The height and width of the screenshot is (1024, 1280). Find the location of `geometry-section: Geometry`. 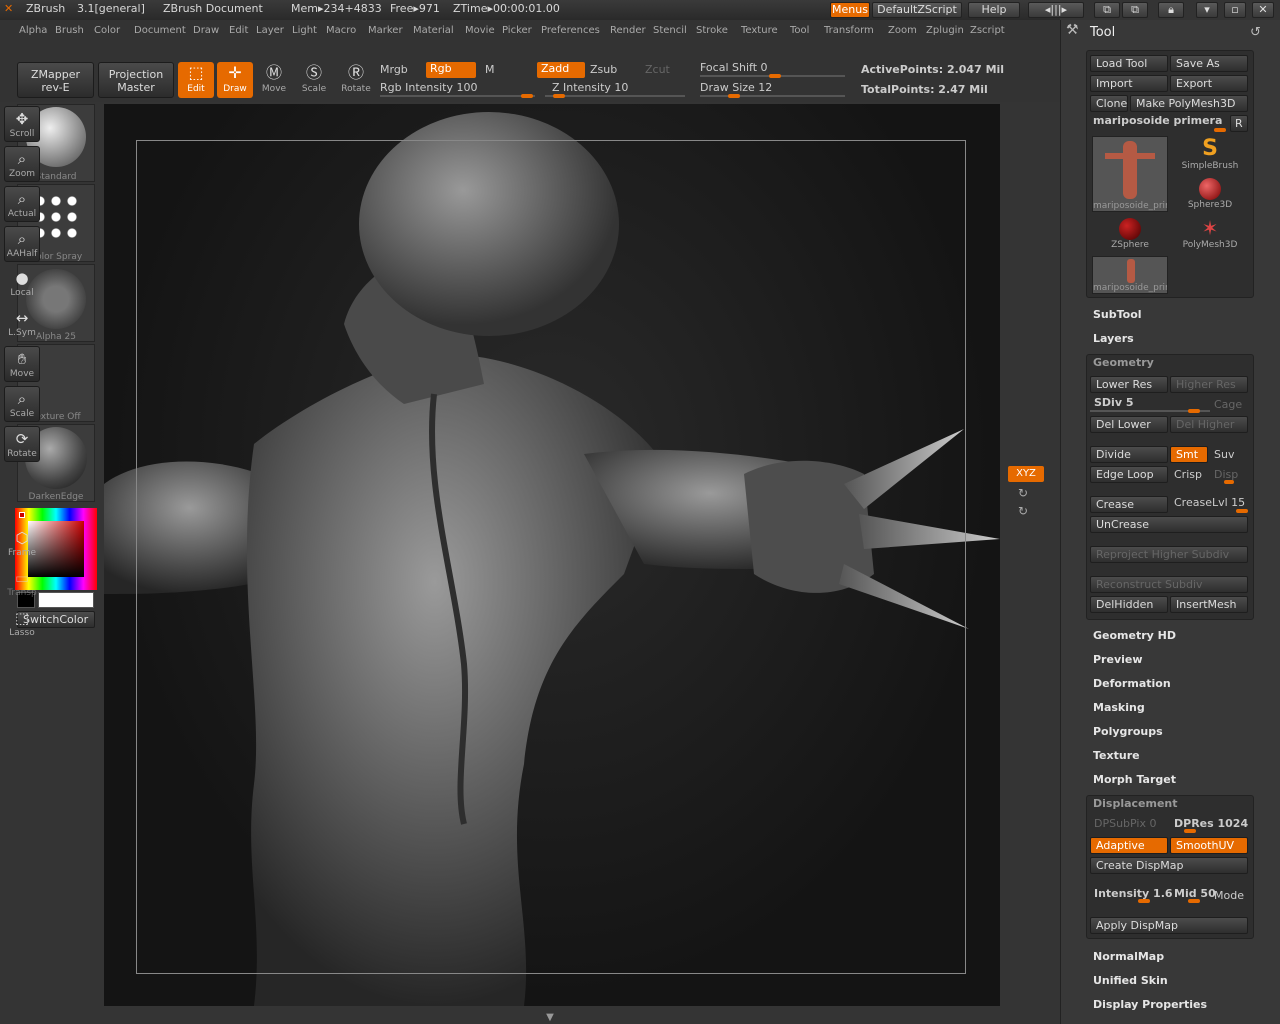

geometry-section: Geometry is located at coordinates (1123, 362).